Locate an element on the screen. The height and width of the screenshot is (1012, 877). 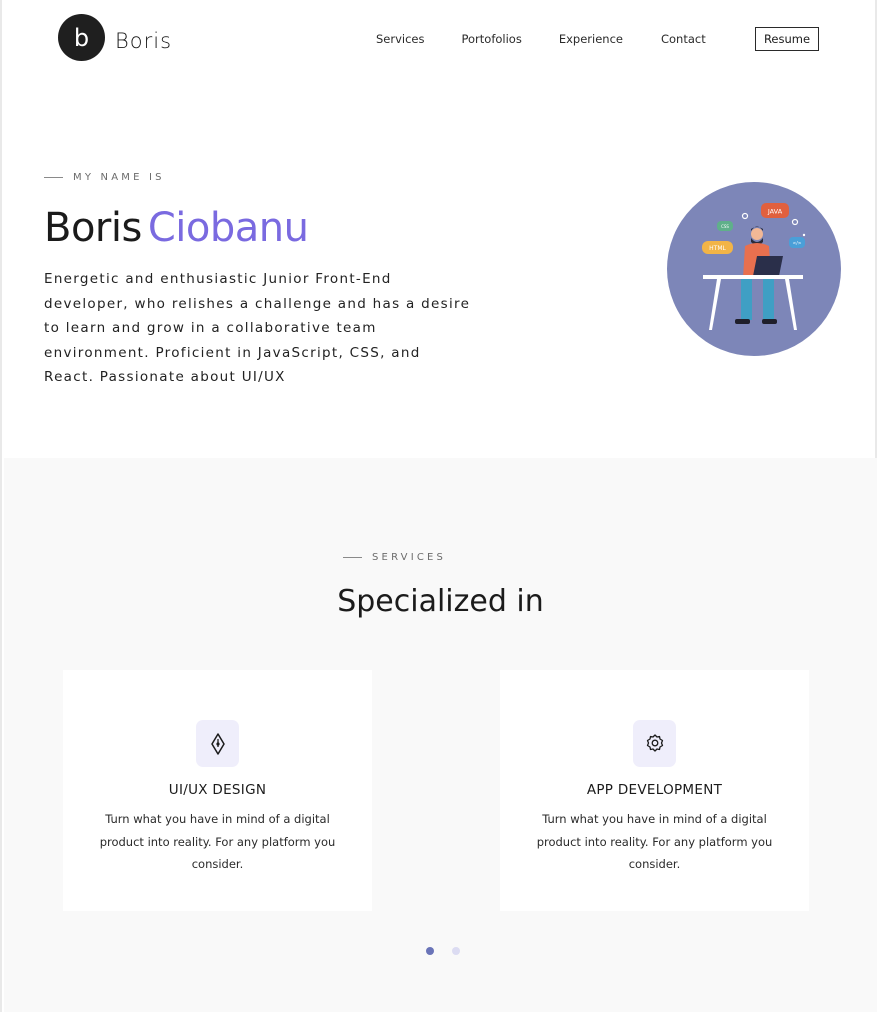
resume-button: Resume is located at coordinates (787, 39).